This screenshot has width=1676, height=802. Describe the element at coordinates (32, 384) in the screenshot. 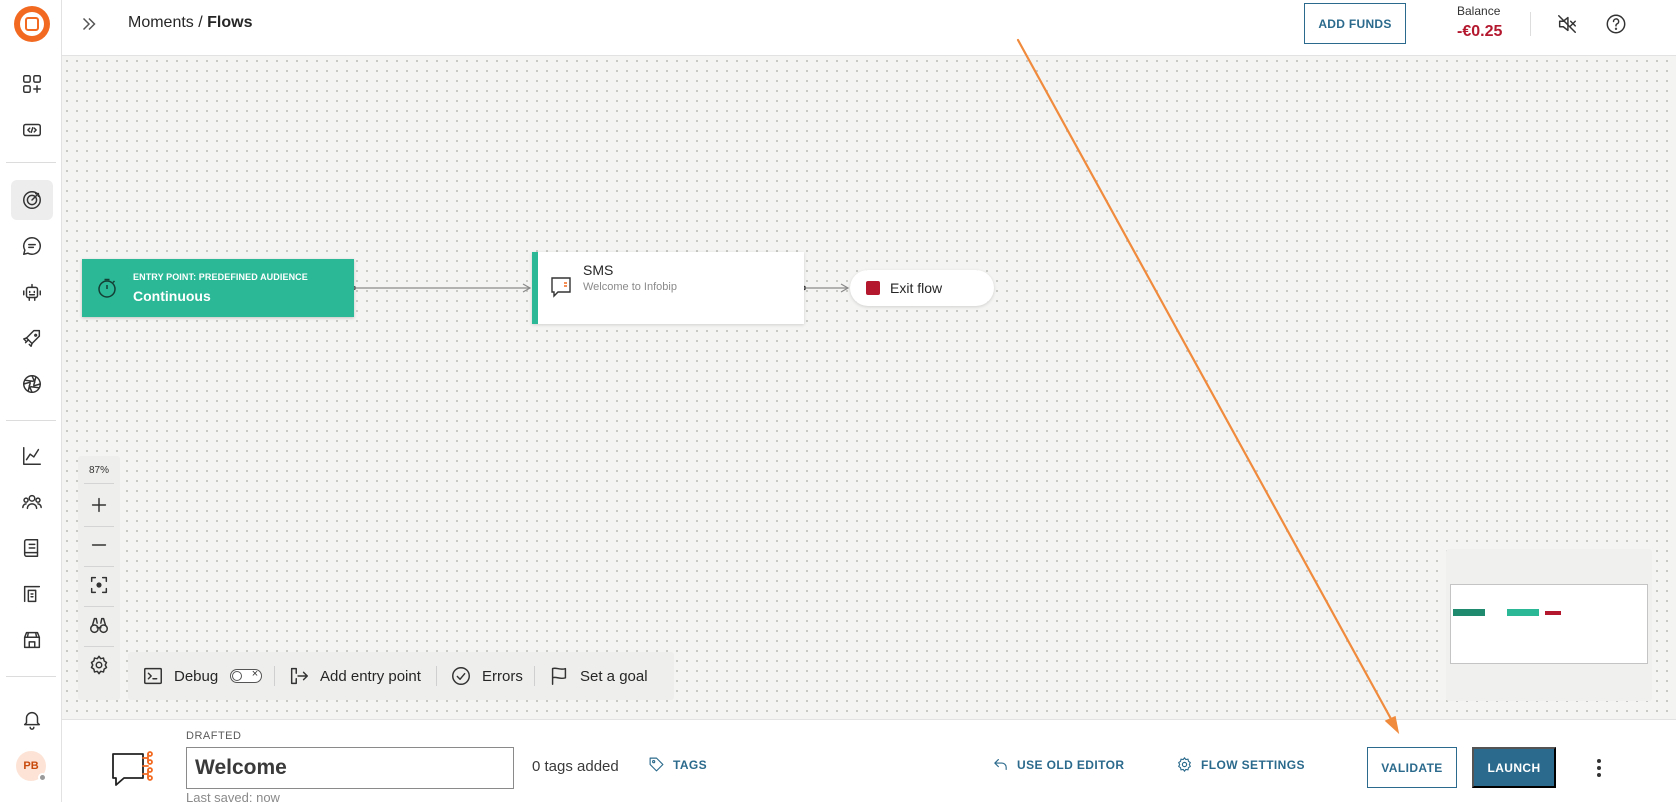

I see `aperture-icon` at that location.